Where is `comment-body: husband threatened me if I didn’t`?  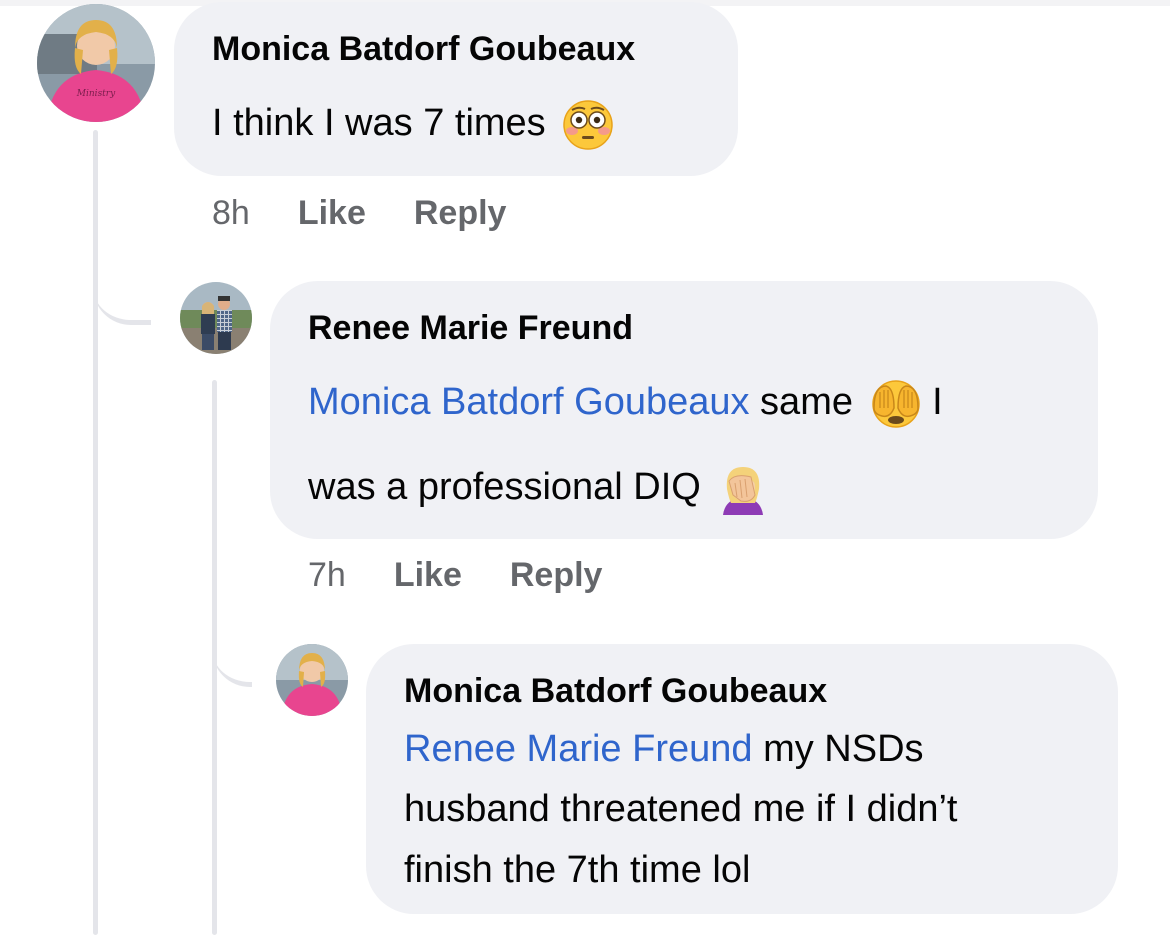
comment-body: husband threatened me if I didn’t is located at coordinates (681, 809).